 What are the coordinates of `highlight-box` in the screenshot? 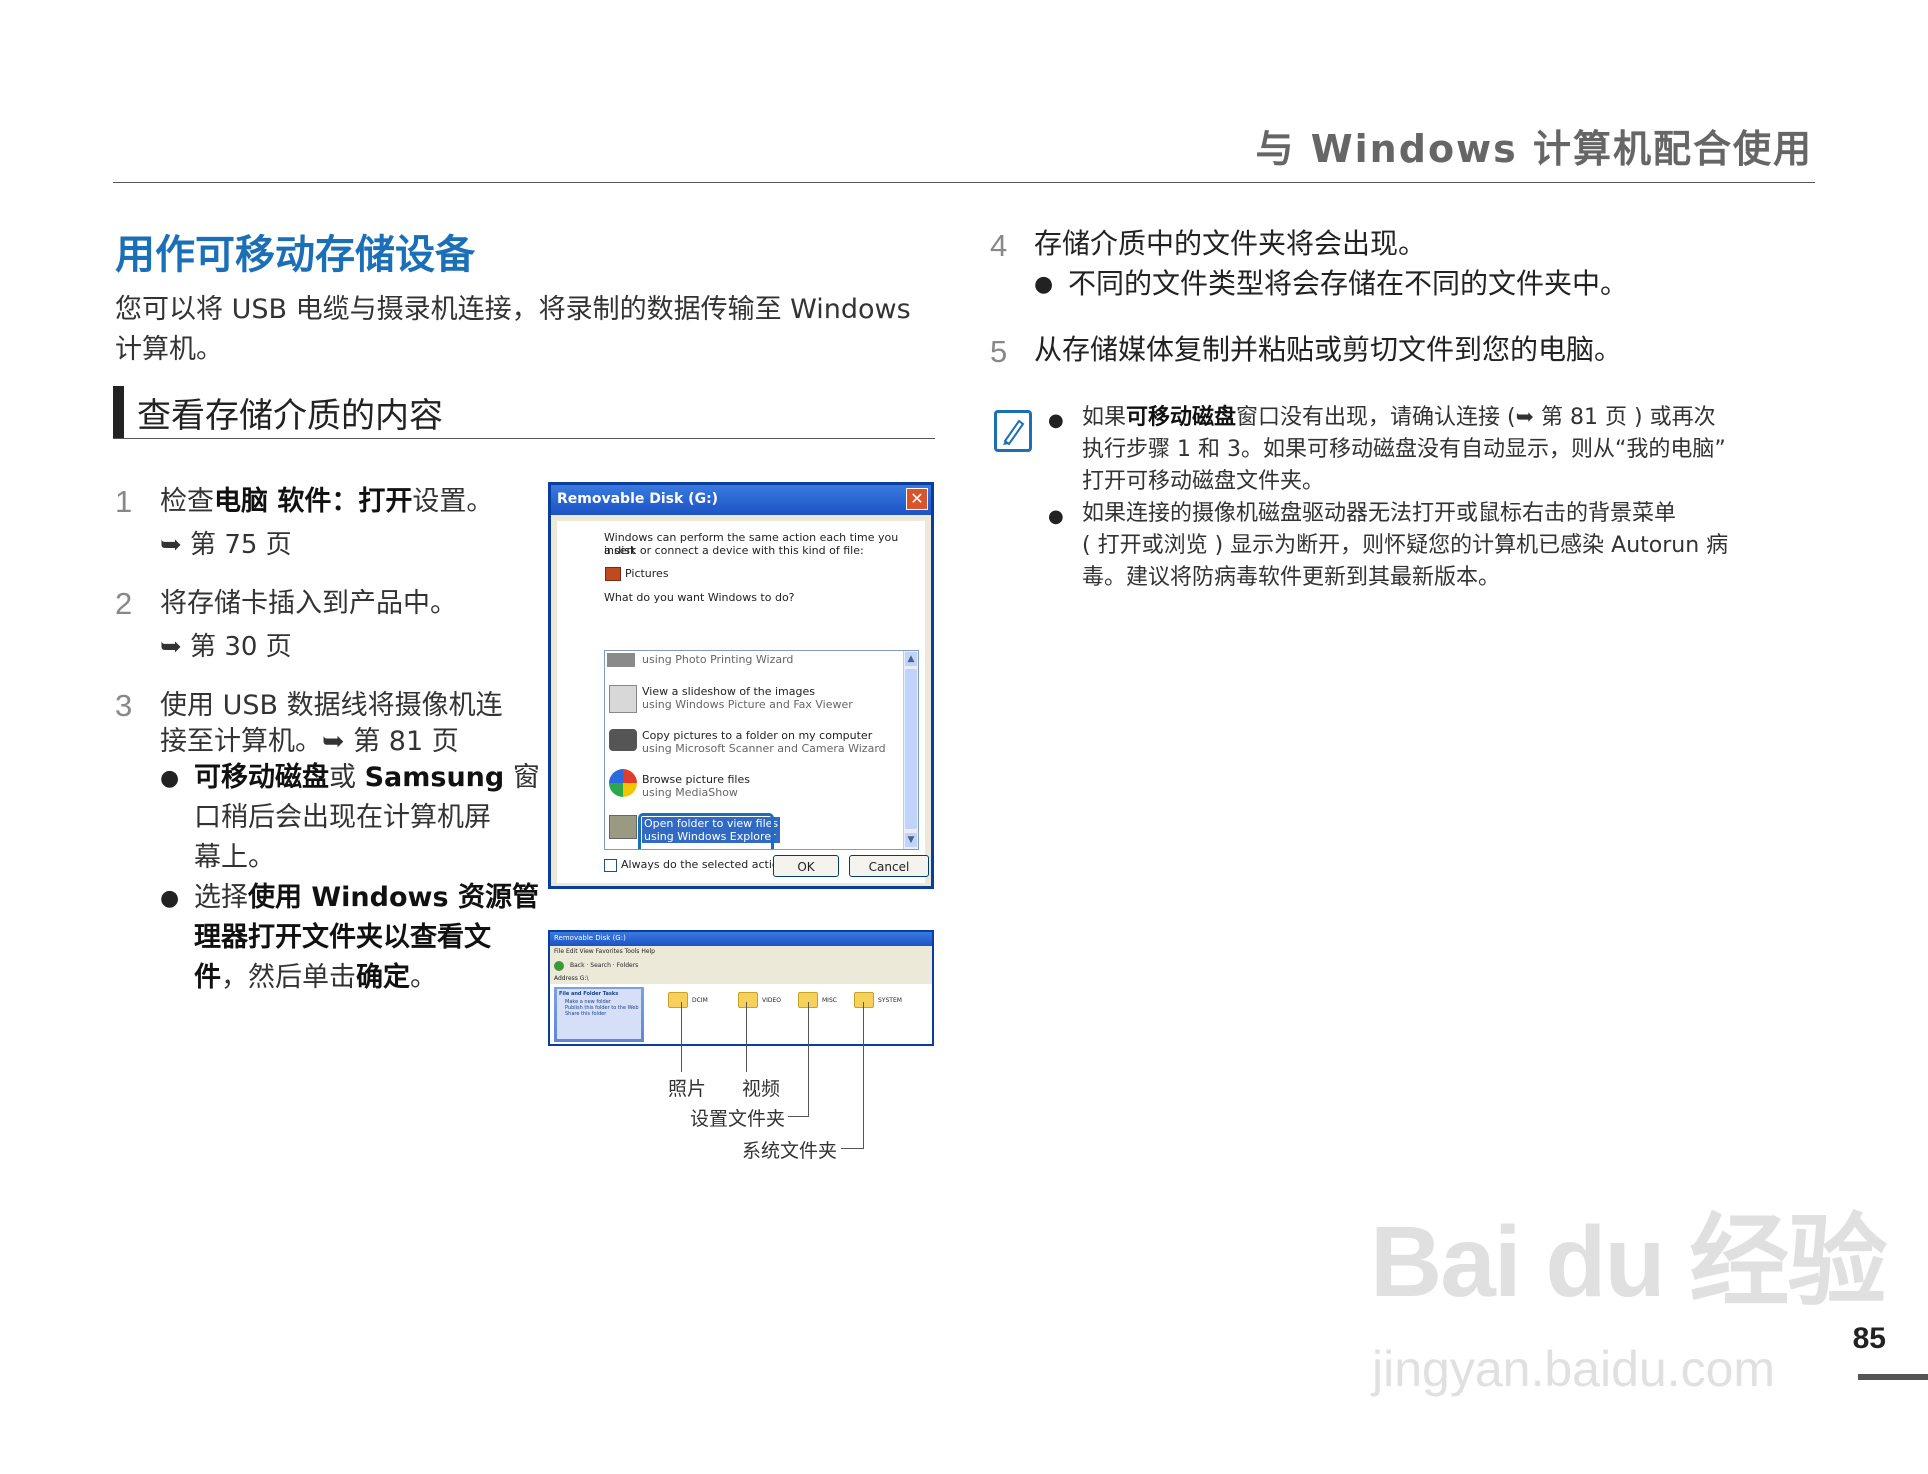 It's located at (706, 831).